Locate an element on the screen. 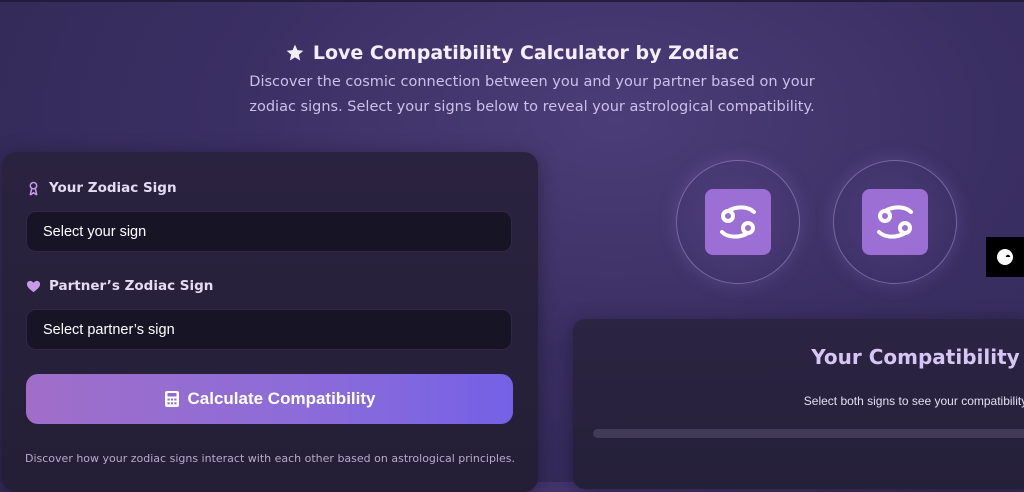 The height and width of the screenshot is (492, 1024). calculate-compatibility-button: Calculate Compatibility is located at coordinates (269, 399).